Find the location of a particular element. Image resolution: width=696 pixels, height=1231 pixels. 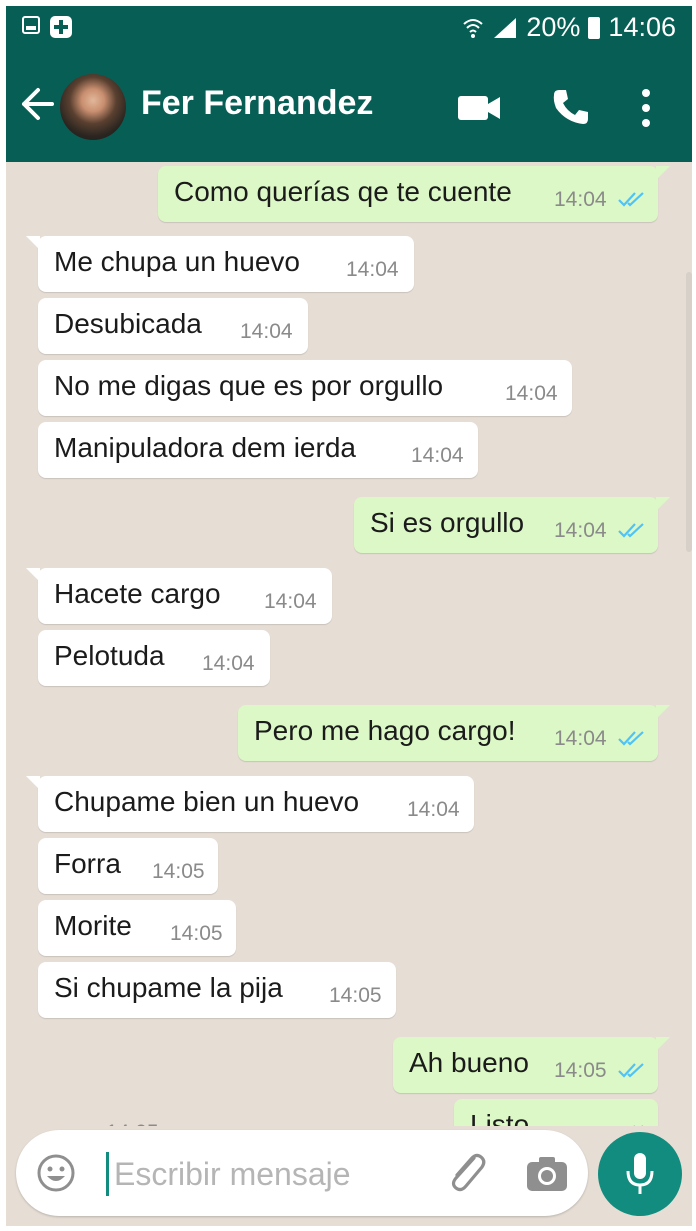

incoming-message: Hacete cargo 14:04 is located at coordinates (179, 596).